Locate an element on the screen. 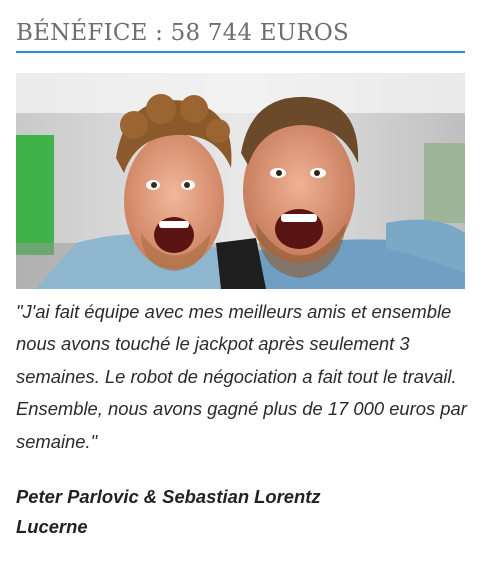 The image size is (484, 562). author-names: Peter Parlovic & Sebastian Lorentz is located at coordinates (168, 496).